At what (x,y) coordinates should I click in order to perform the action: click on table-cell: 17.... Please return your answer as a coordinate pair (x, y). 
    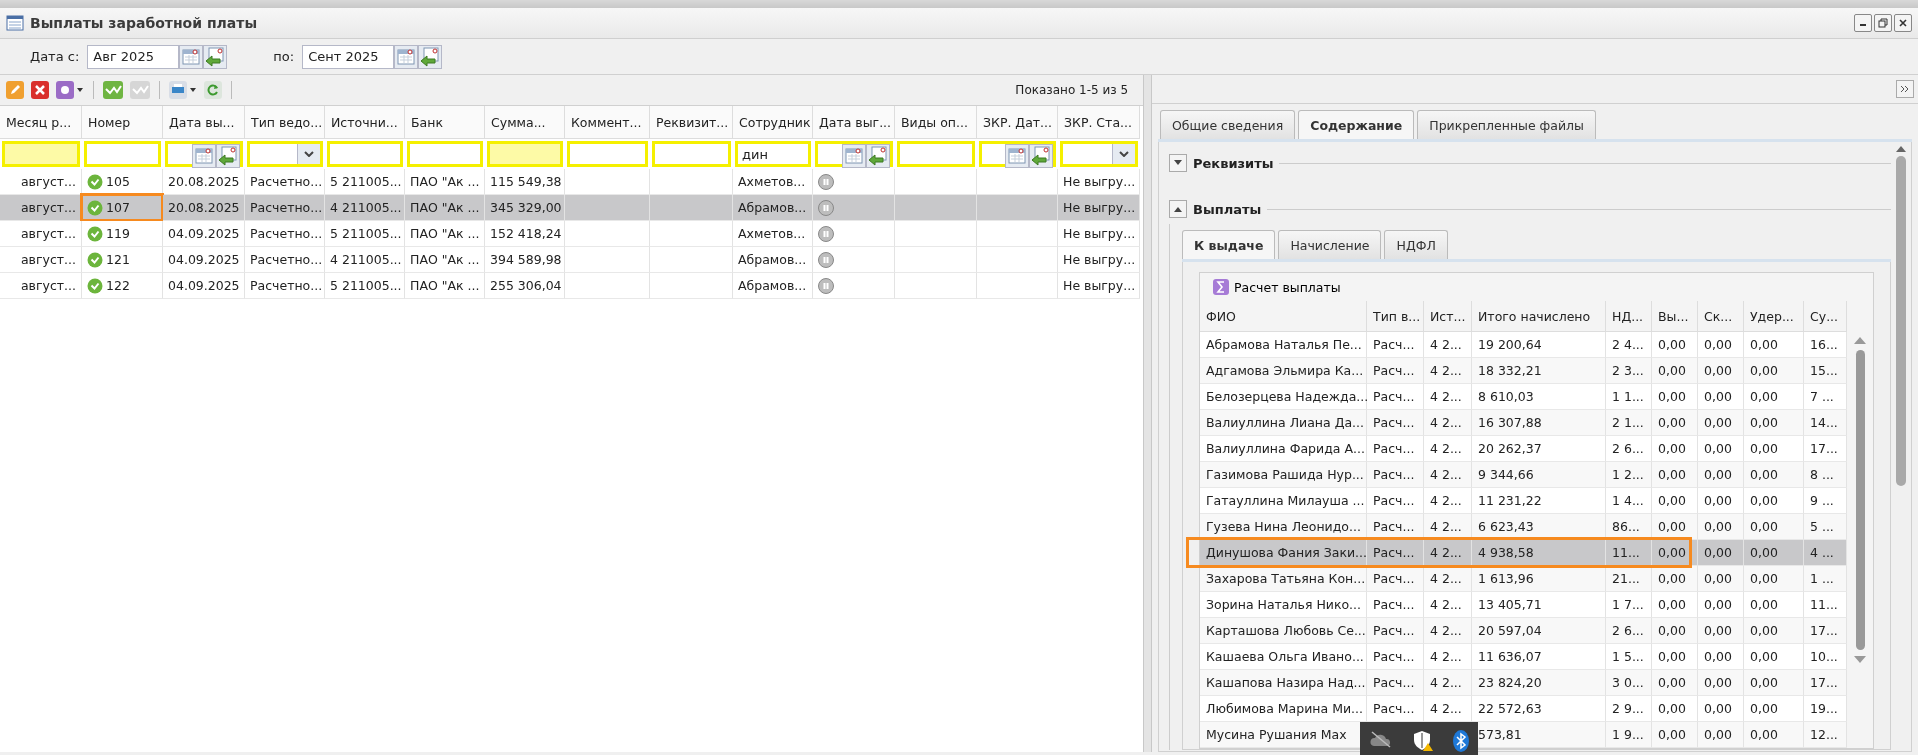
    Looking at the image, I should click on (1825, 631).